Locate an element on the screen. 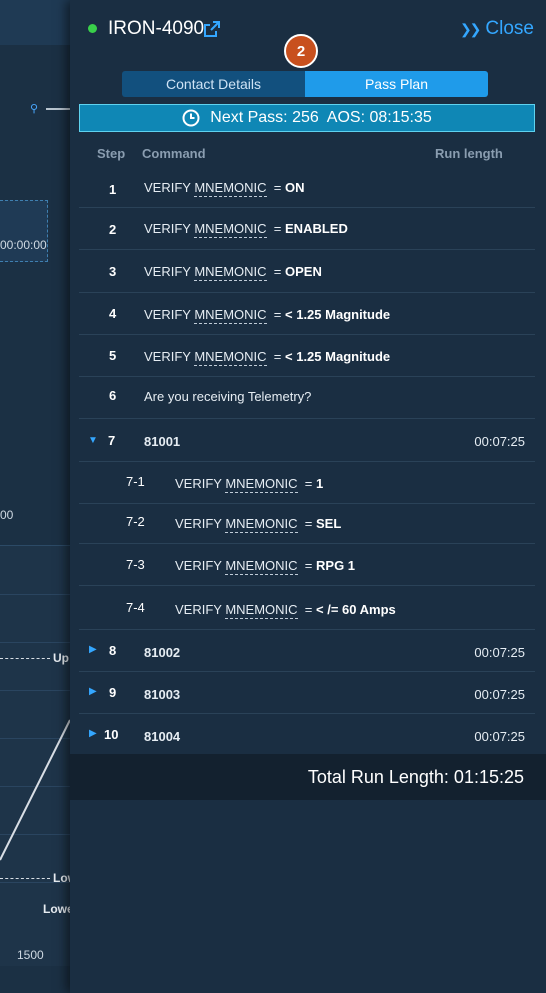 The image size is (546, 993). command-id: 81001 is located at coordinates (162, 441).